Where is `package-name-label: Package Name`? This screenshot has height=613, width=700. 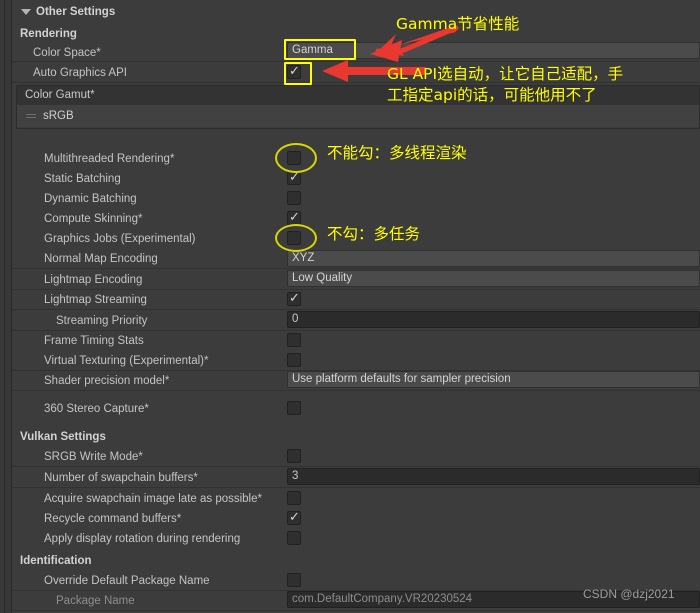 package-name-label: Package Name is located at coordinates (95, 601).